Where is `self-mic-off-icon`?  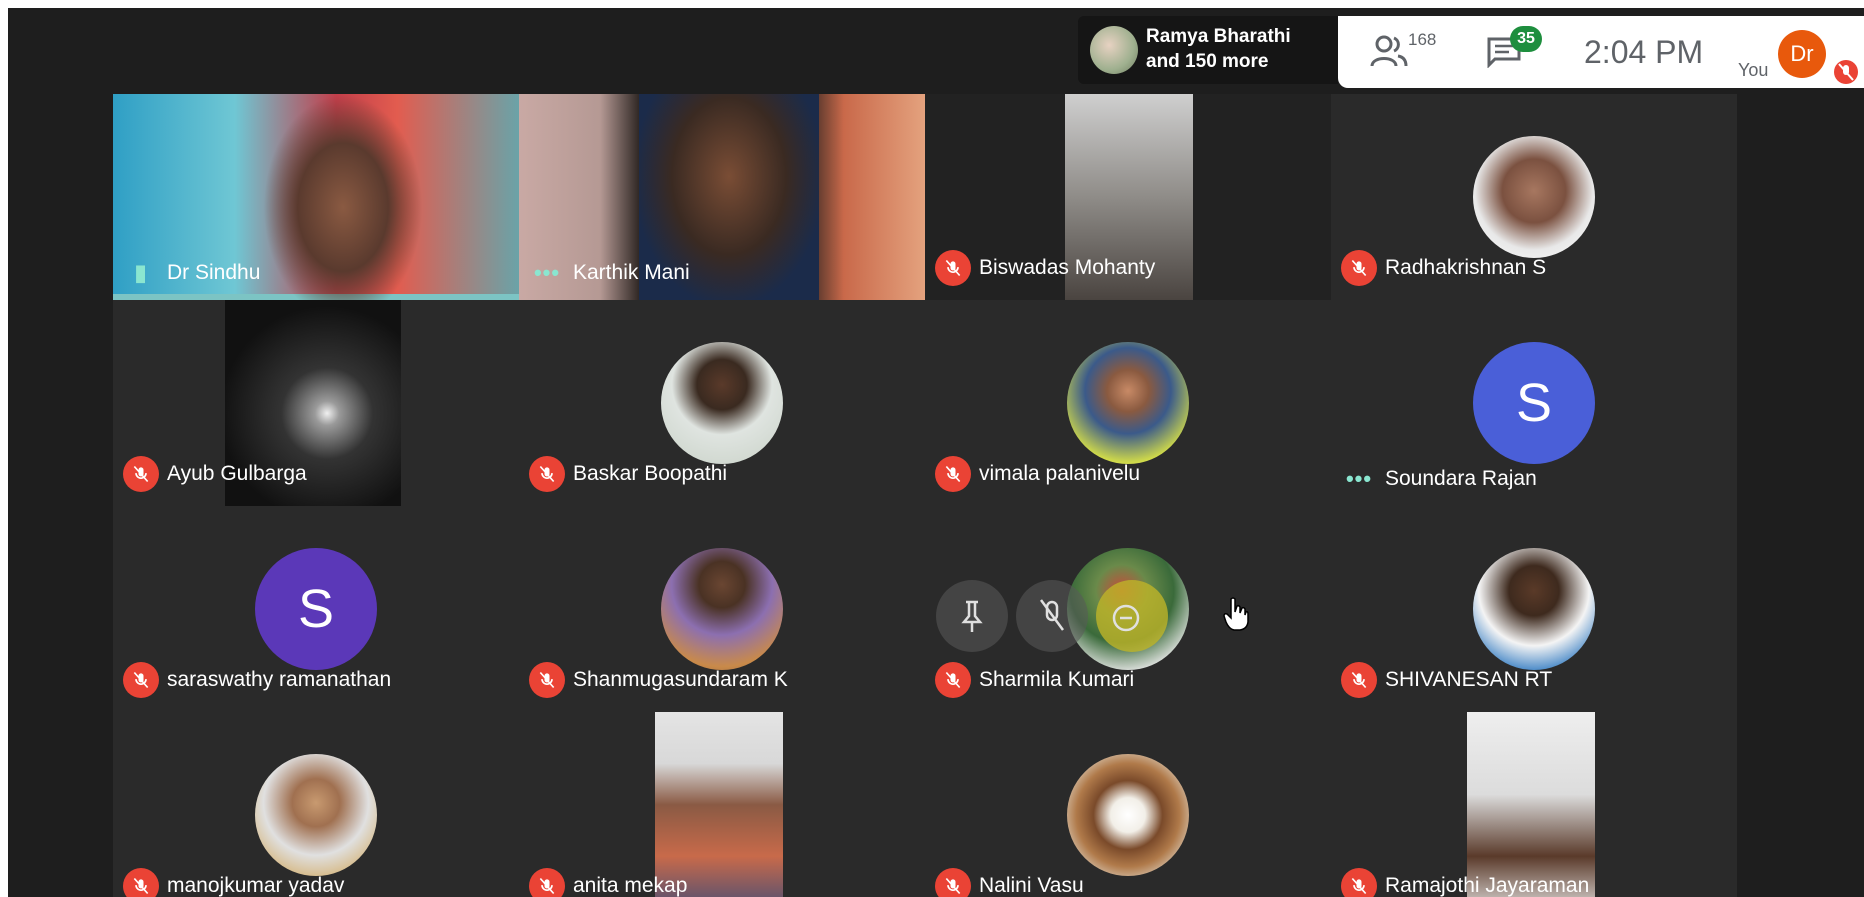
self-mic-off-icon is located at coordinates (1846, 72).